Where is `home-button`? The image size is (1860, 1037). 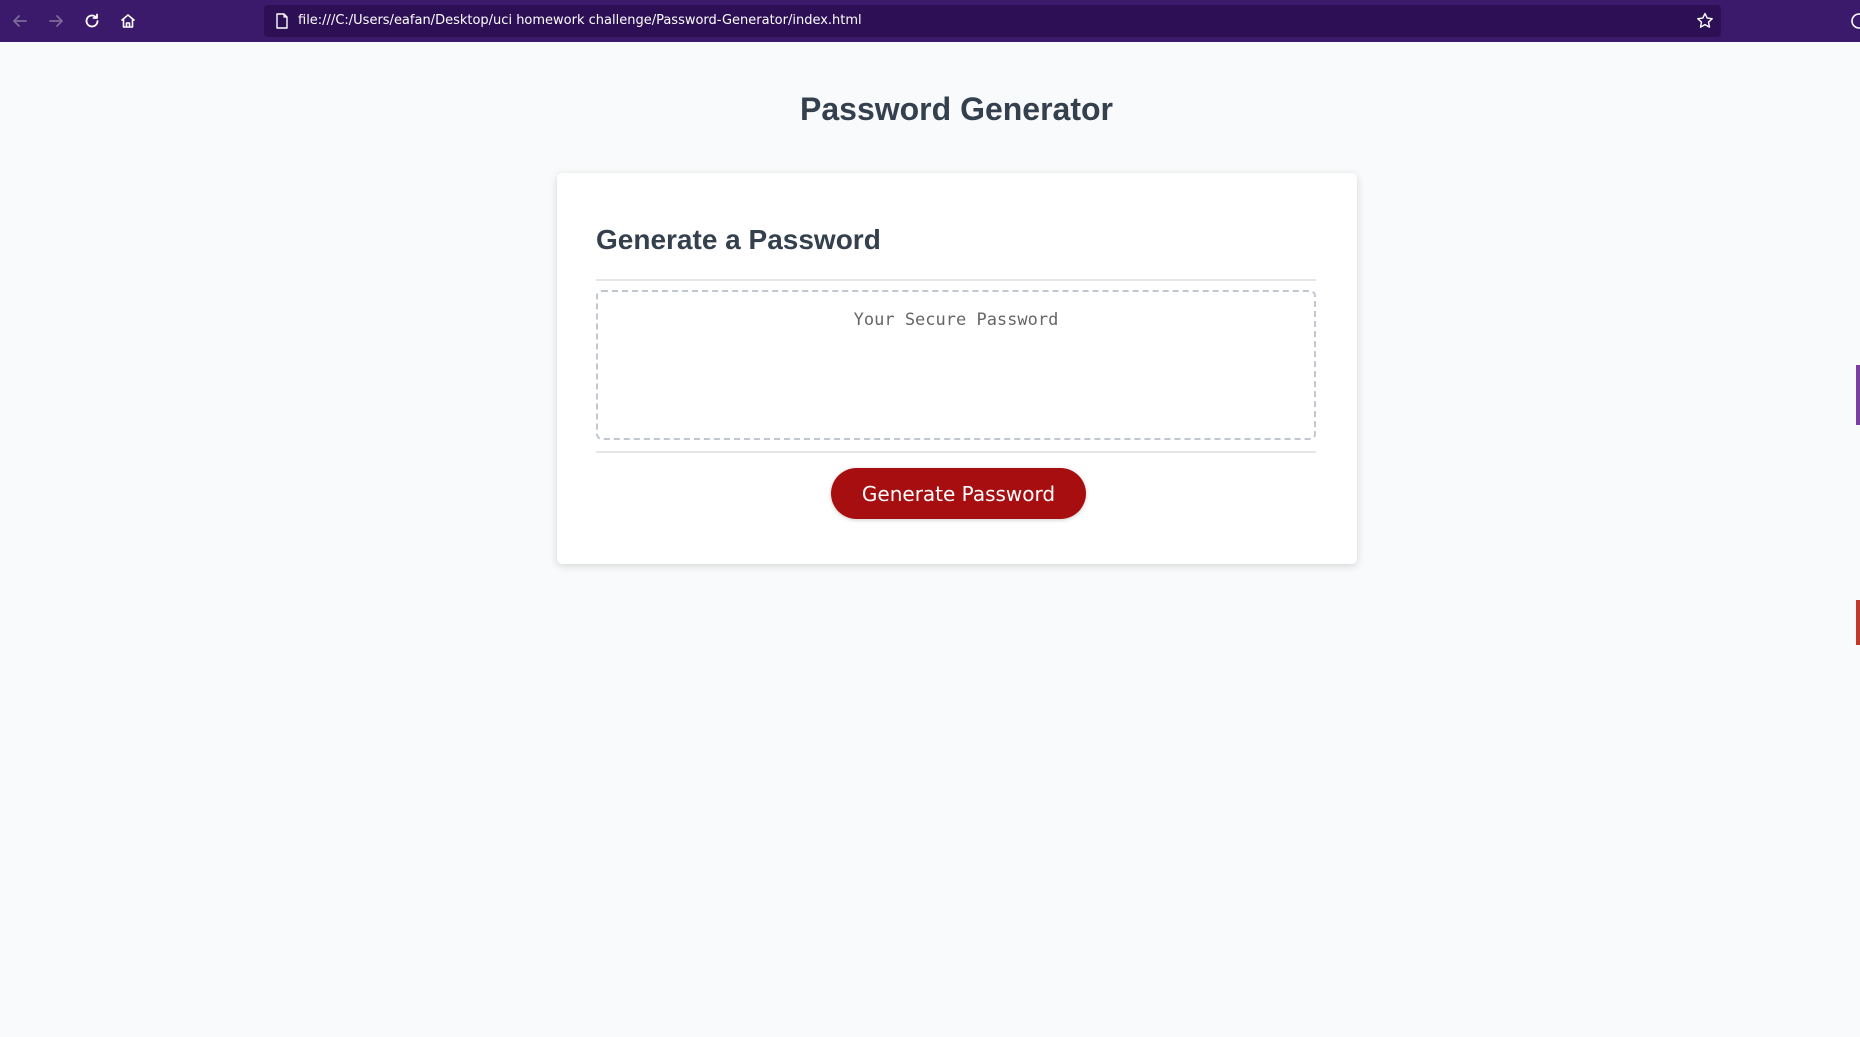 home-button is located at coordinates (128, 21).